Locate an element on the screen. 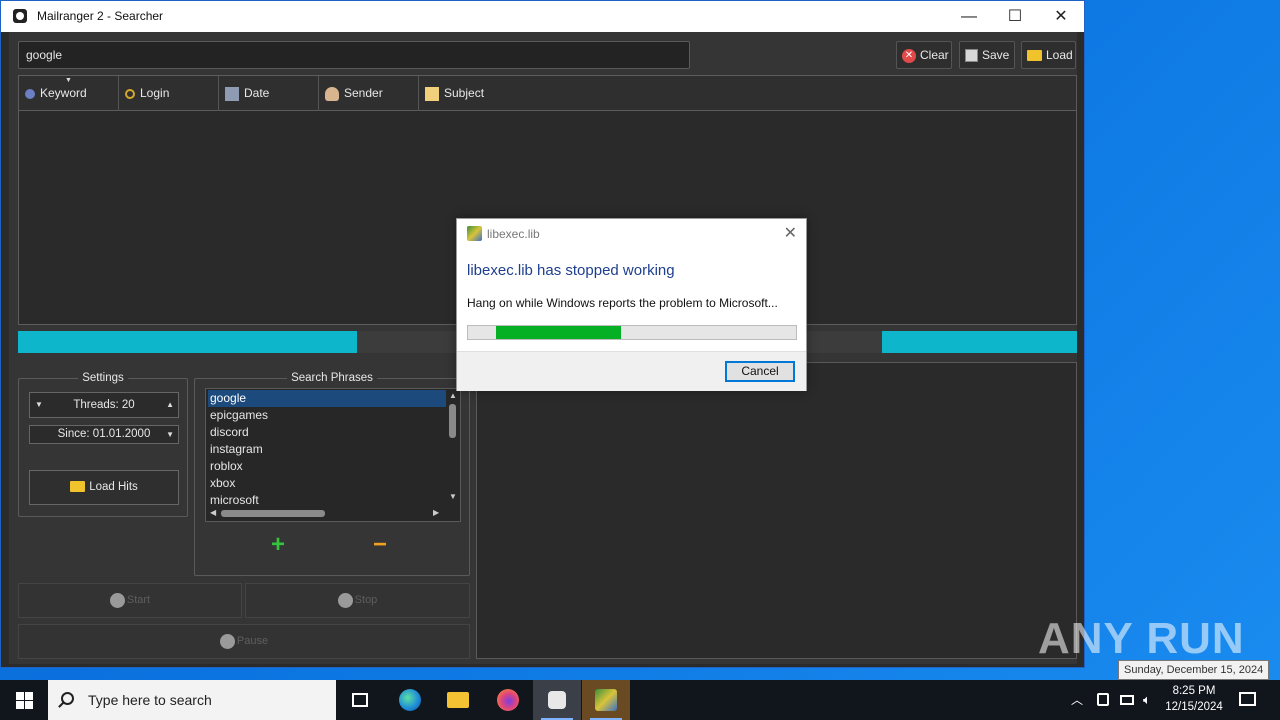 This screenshot has width=1280, height=720. taskbar-search-box: Type here to search is located at coordinates (192, 700).